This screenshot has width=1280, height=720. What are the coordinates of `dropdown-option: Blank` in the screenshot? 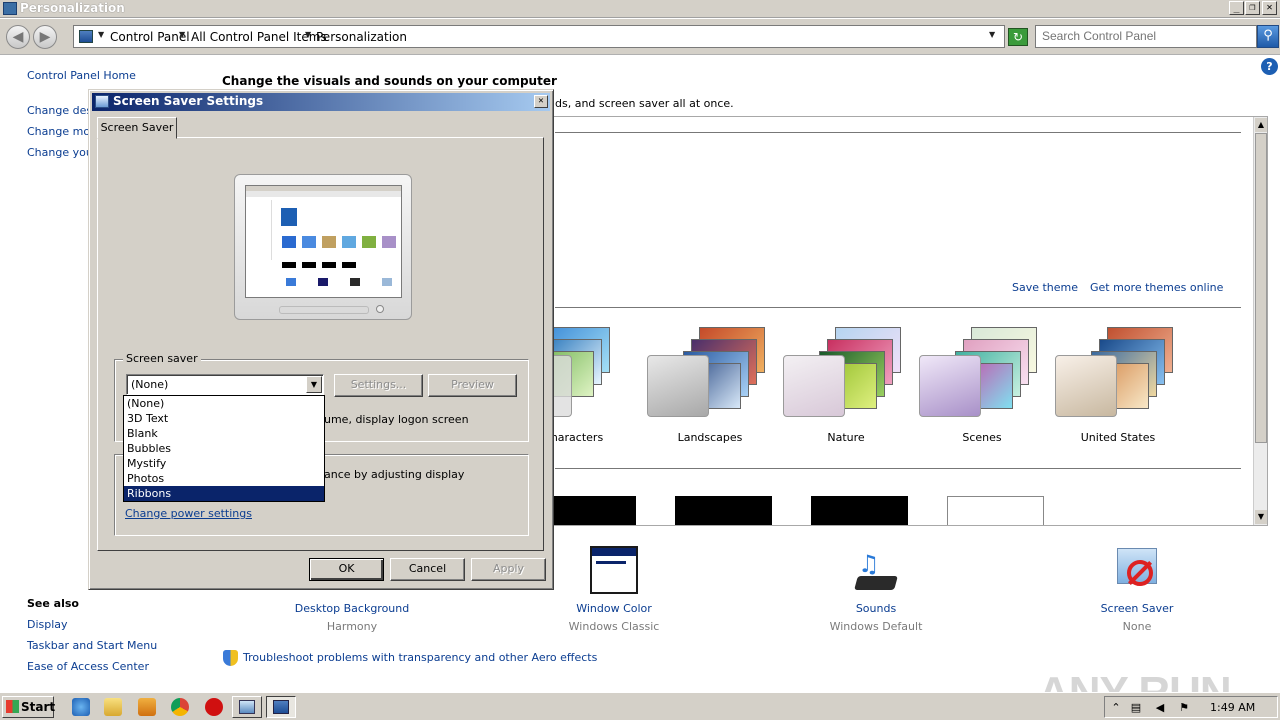 It's located at (224, 433).